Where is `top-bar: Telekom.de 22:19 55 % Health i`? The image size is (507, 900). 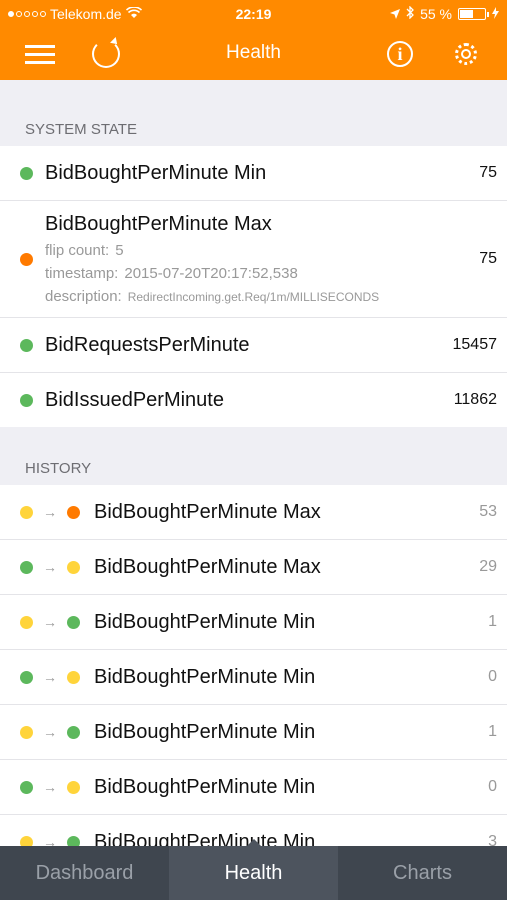
top-bar: Telekom.de 22:19 55 % Health i is located at coordinates (253, 40).